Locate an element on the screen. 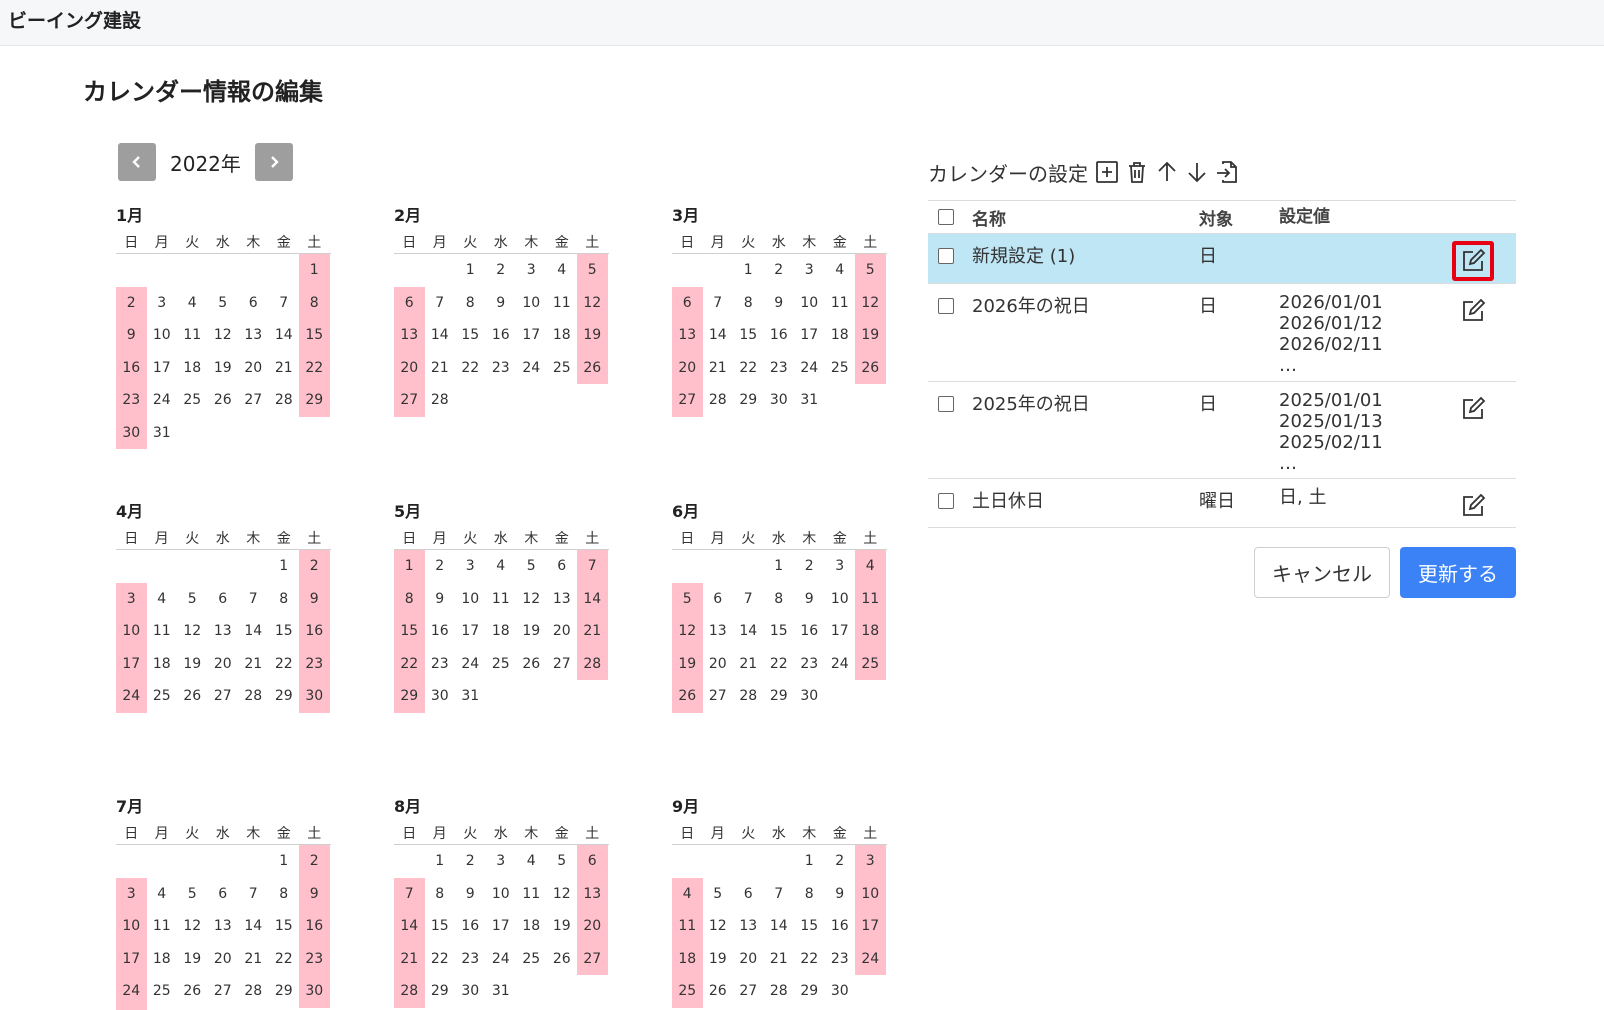 The image size is (1604, 1010). add-setting-button is located at coordinates (1107, 172).